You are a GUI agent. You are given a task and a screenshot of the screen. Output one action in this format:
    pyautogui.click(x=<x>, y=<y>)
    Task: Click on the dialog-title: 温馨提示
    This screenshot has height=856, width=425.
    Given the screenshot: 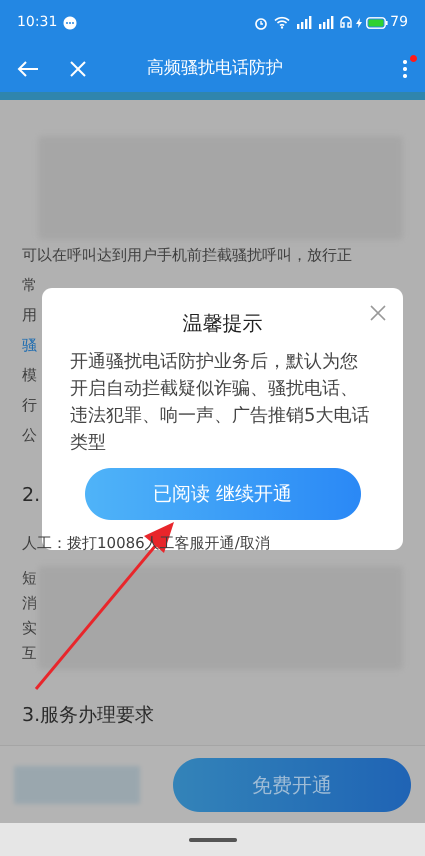 What is the action you would take?
    pyautogui.click(x=222, y=323)
    